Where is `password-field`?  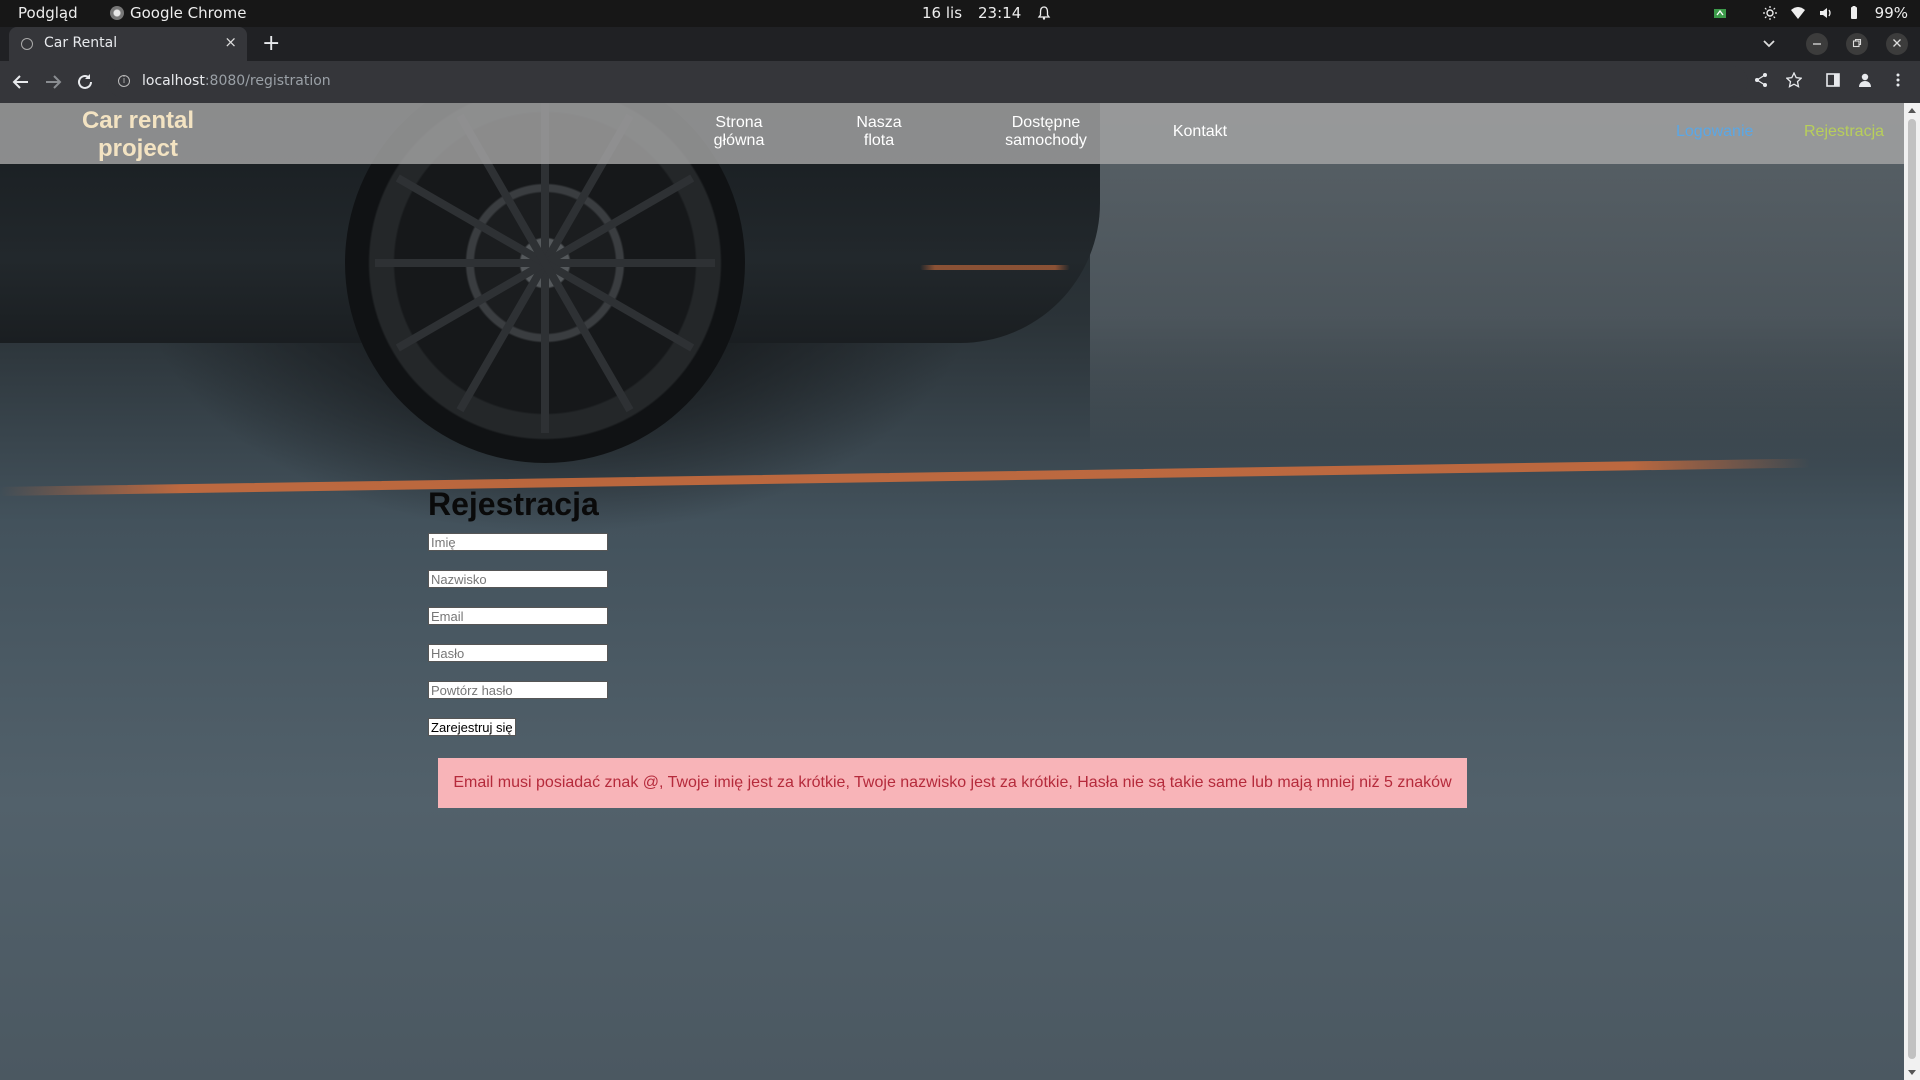 password-field is located at coordinates (518, 653).